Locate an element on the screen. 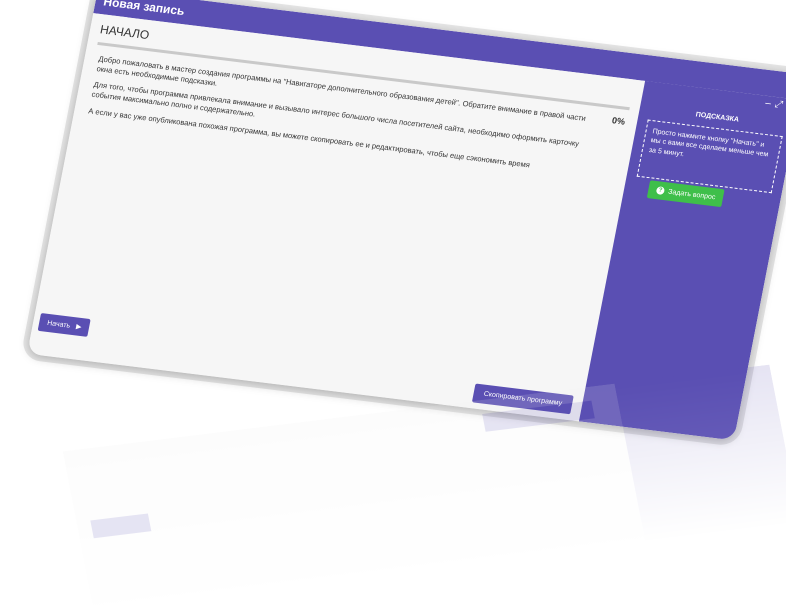 This screenshot has height=609, width=786. reflection-side is located at coordinates (700, 453).